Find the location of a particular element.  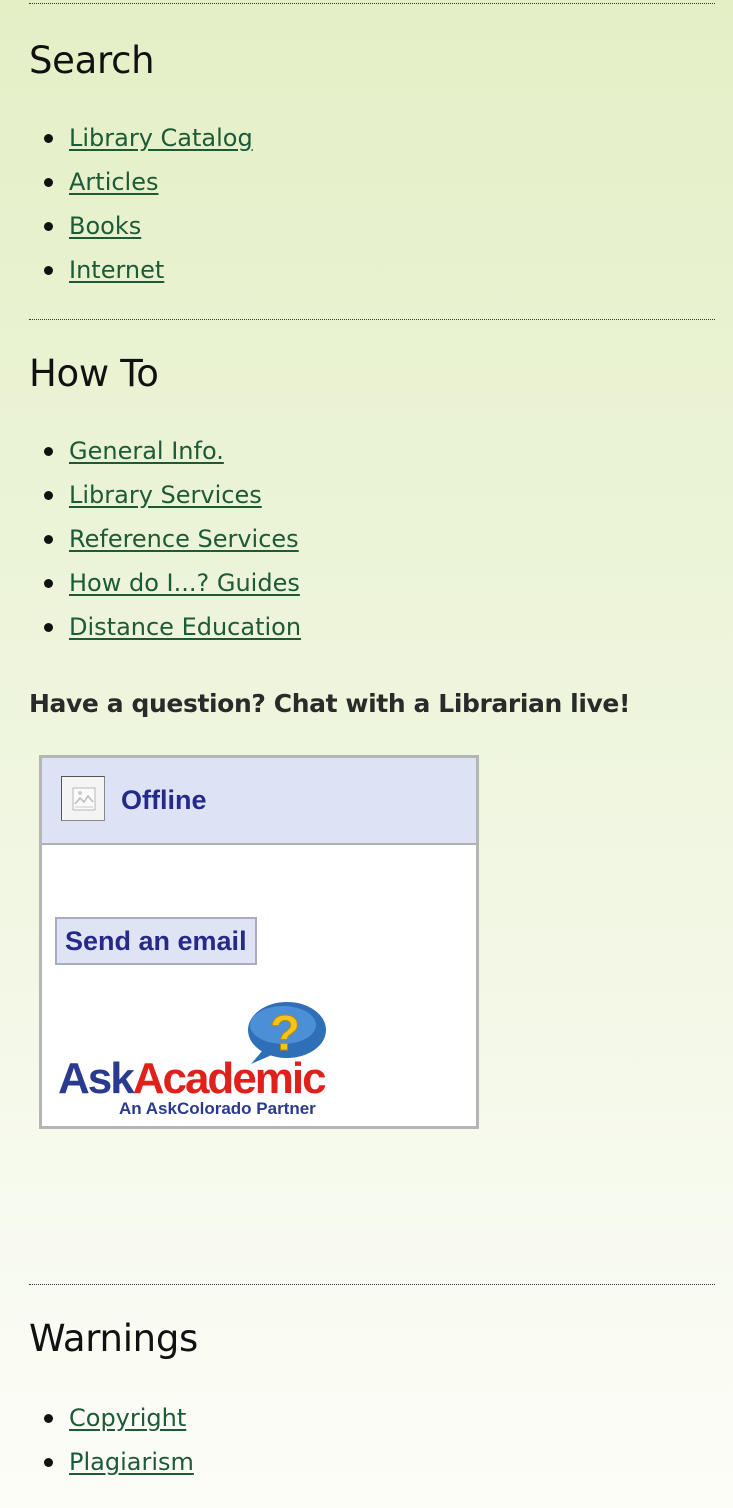

list-item: Reference Services is located at coordinates (372, 539).